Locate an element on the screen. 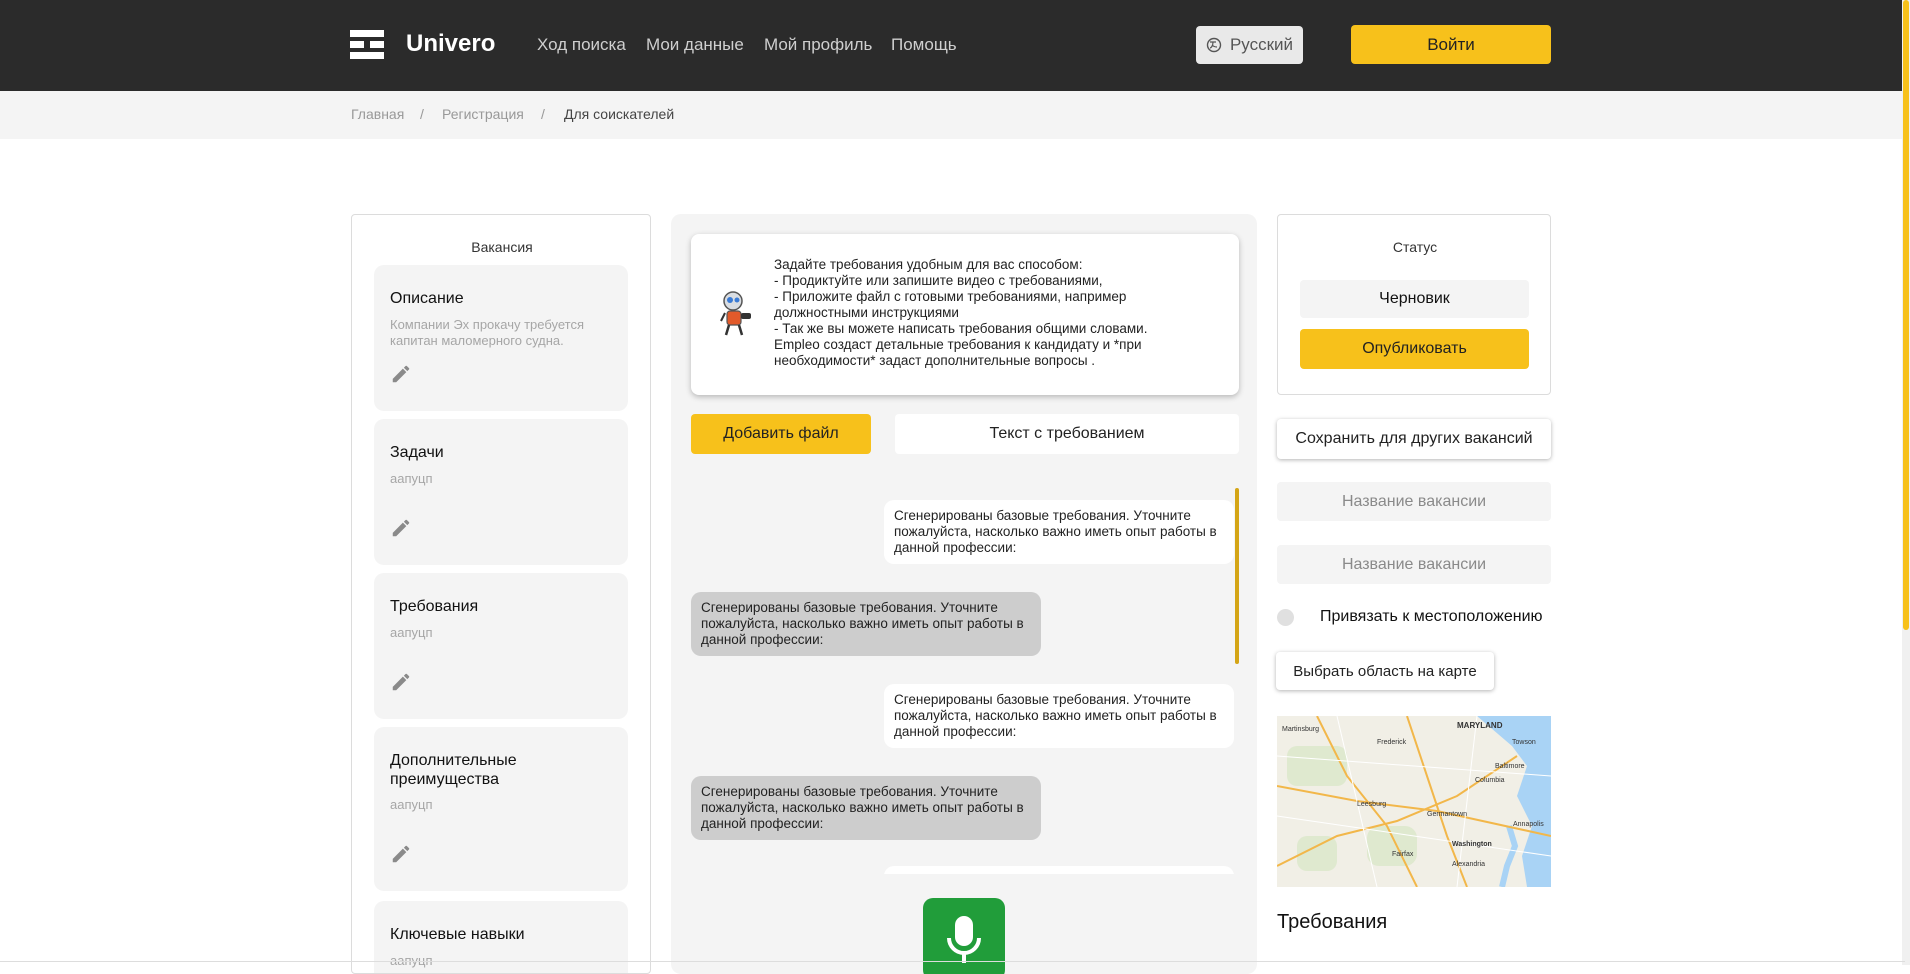 This screenshot has width=1910, height=974. map-label: Fairfax is located at coordinates (1403, 854).